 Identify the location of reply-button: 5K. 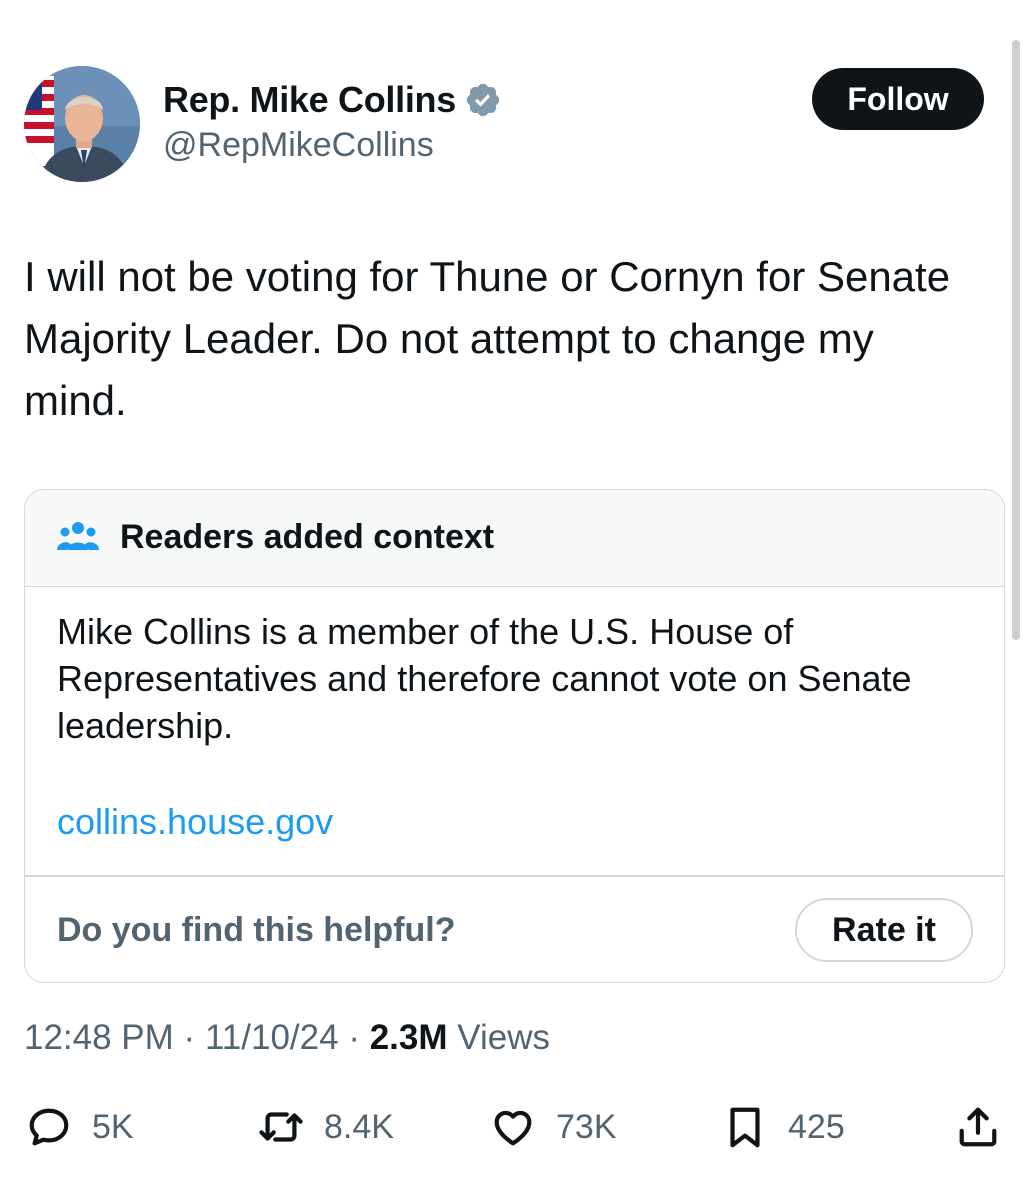
(80, 1127).